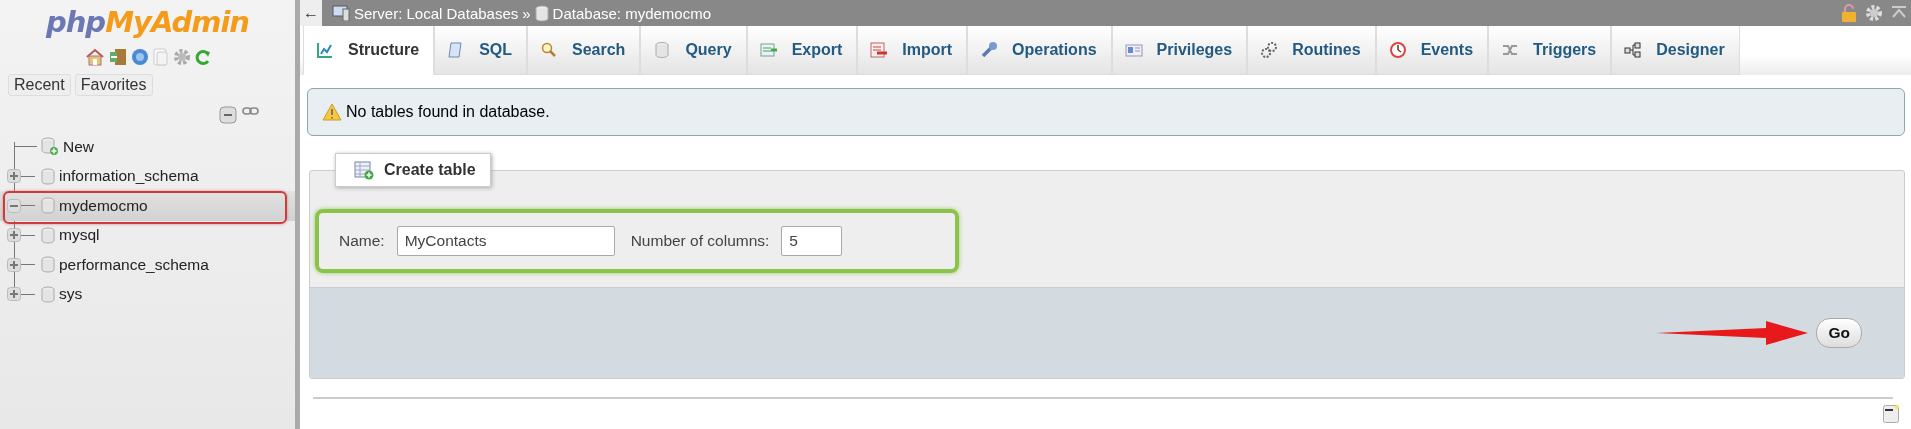 The width and height of the screenshot is (1911, 429). I want to click on chart-icon, so click(325, 50).